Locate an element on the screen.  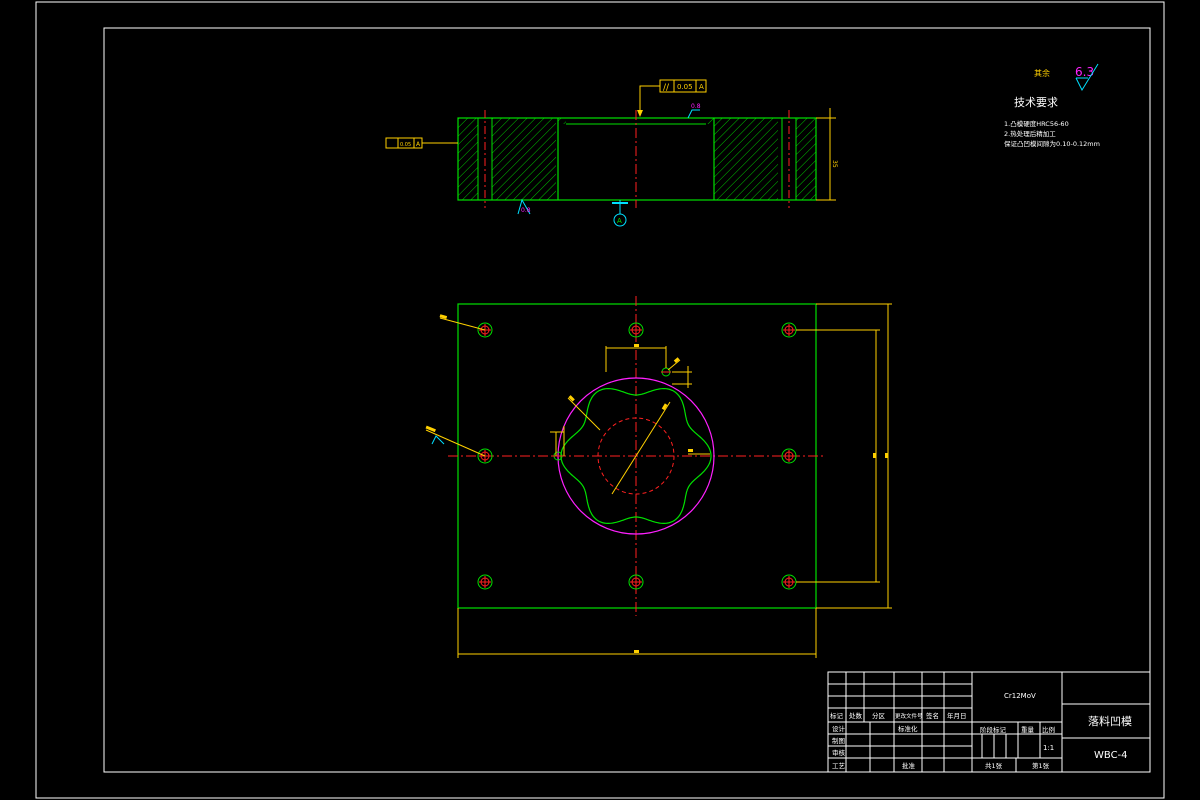
parallel-symbol: // is located at coordinates (666, 88).